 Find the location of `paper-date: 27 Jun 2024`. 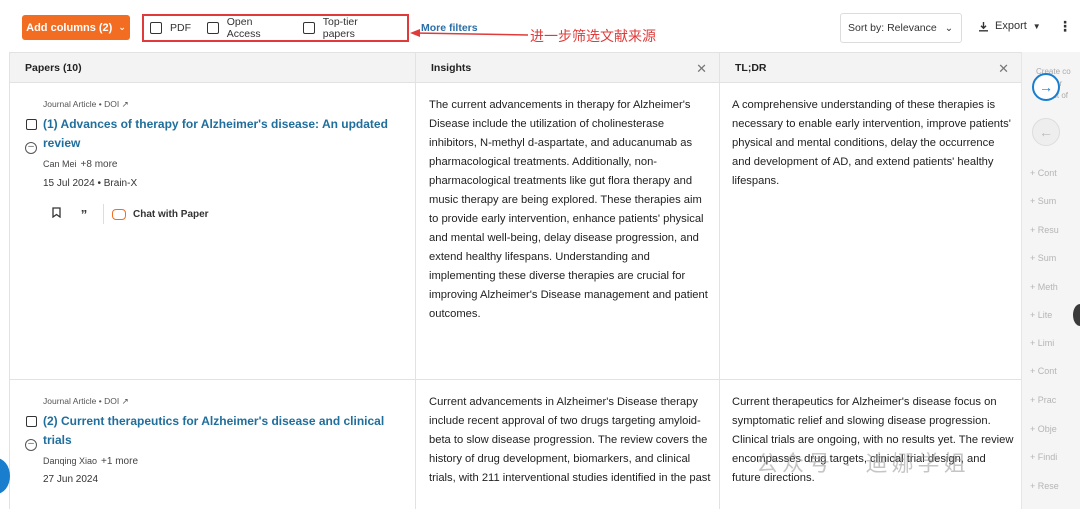

paper-date: 27 Jun 2024 is located at coordinates (71, 479).